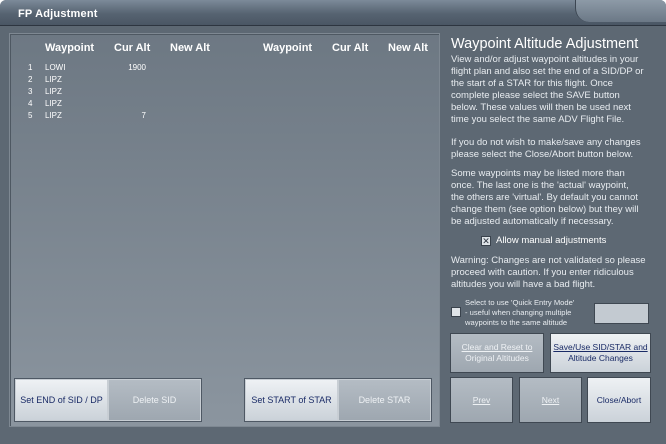 The height and width of the screenshot is (444, 666). Describe the element at coordinates (600, 347) in the screenshot. I see `button-label-line: Save/Use SID/STAR and` at that location.